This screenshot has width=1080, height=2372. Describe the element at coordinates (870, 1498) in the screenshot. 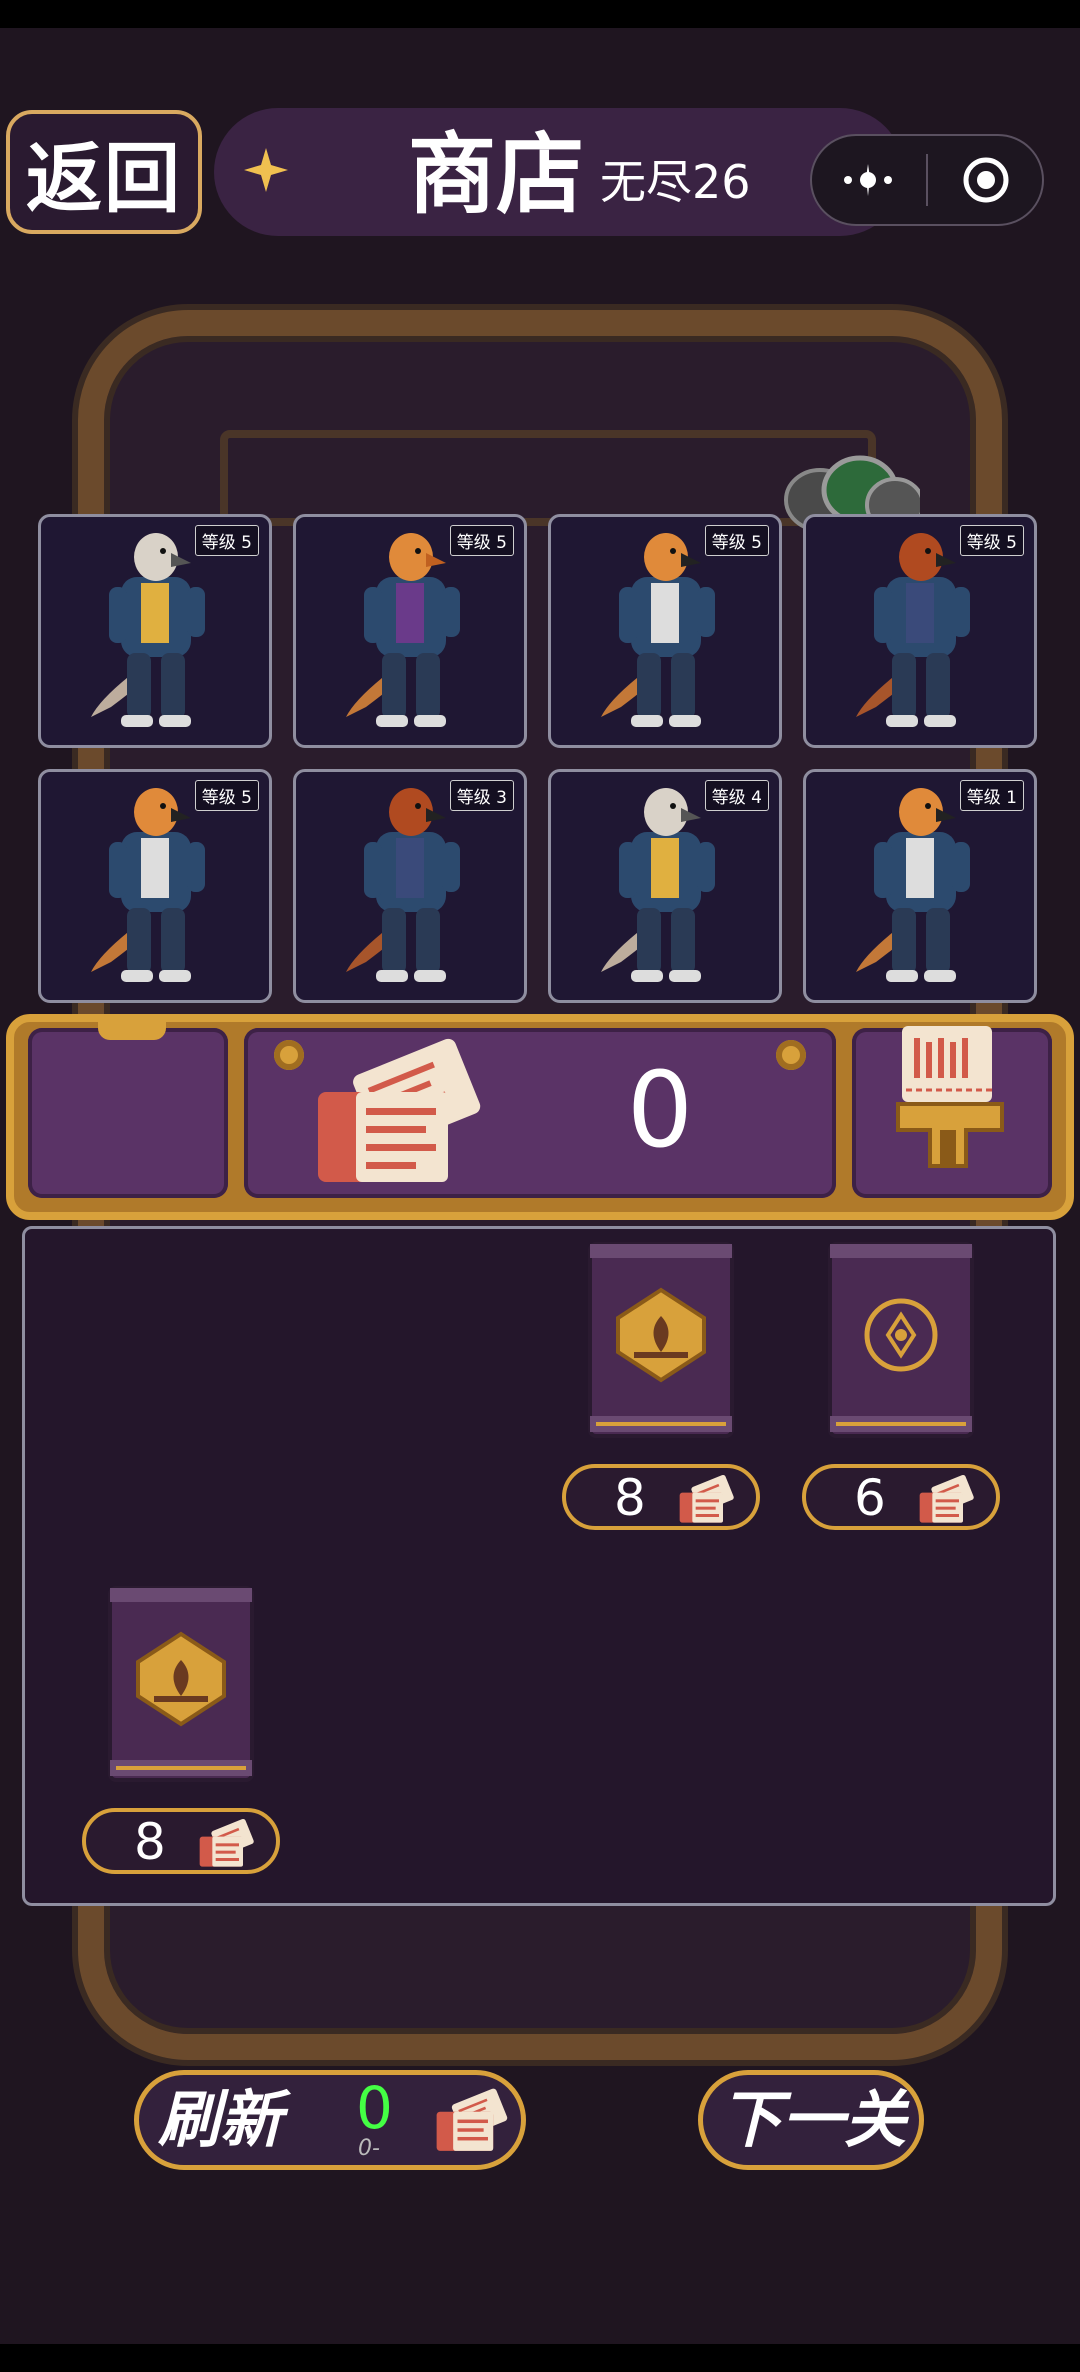

I see `price-value: 6` at that location.